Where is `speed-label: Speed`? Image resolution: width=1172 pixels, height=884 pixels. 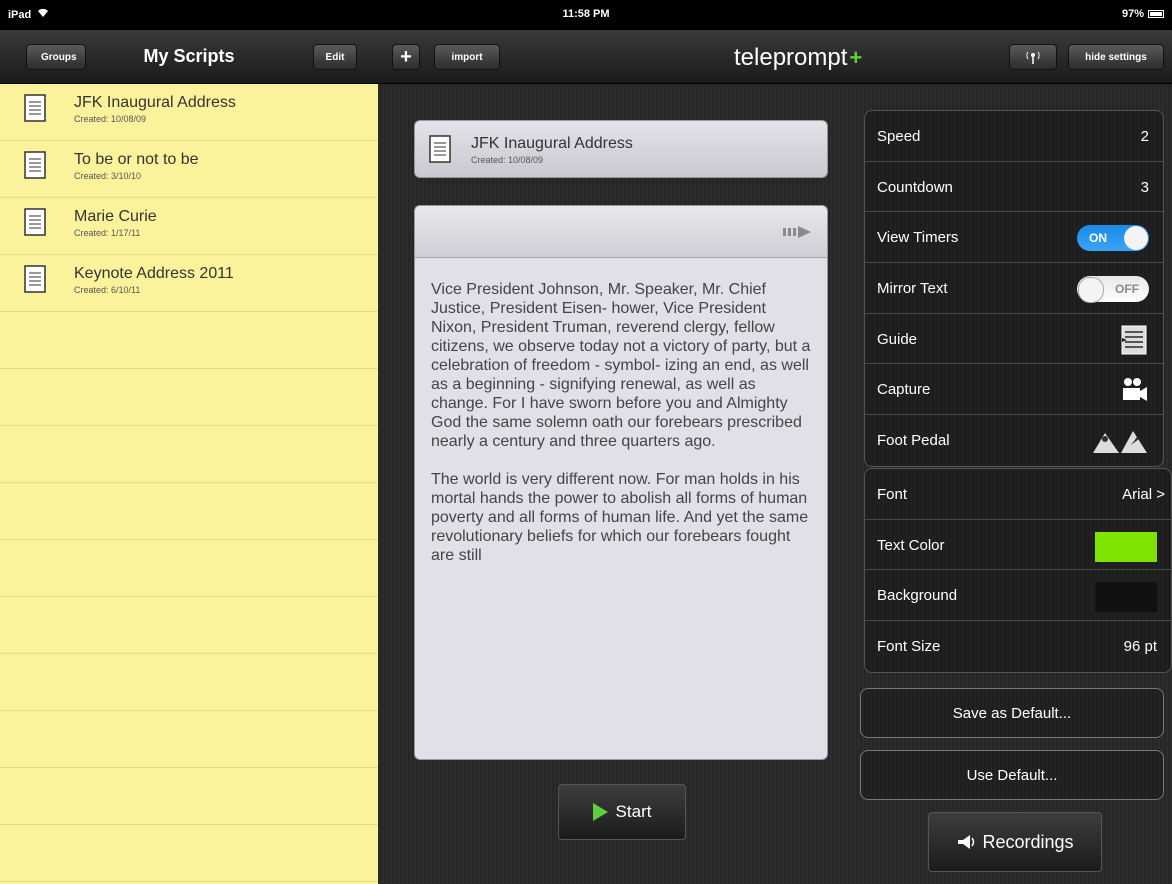 speed-label: Speed is located at coordinates (899, 136).